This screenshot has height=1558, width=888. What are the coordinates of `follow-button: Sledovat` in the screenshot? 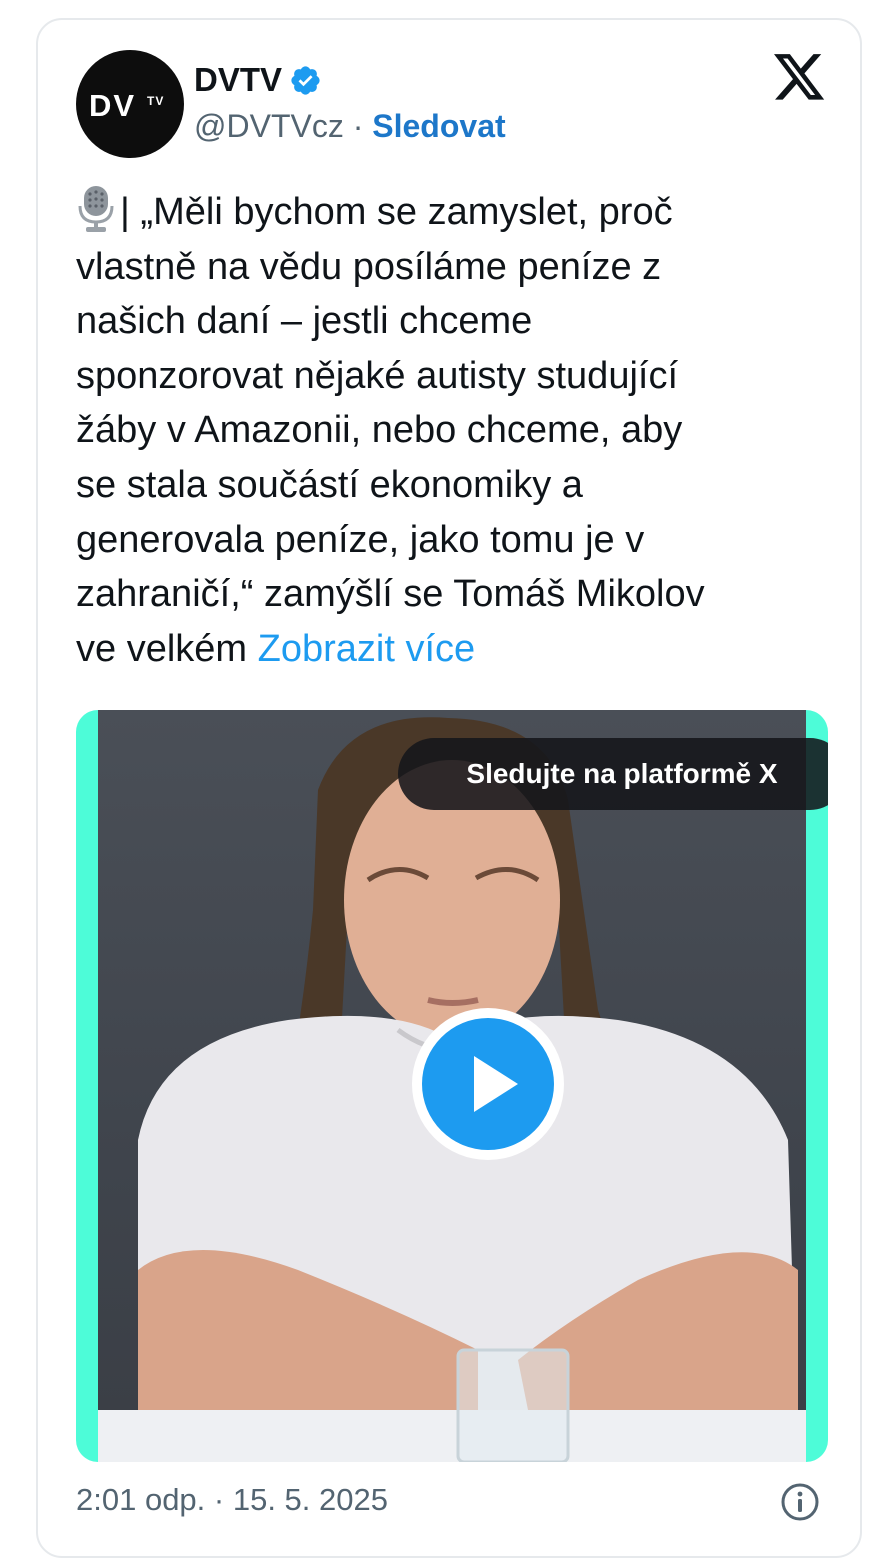 It's located at (438, 126).